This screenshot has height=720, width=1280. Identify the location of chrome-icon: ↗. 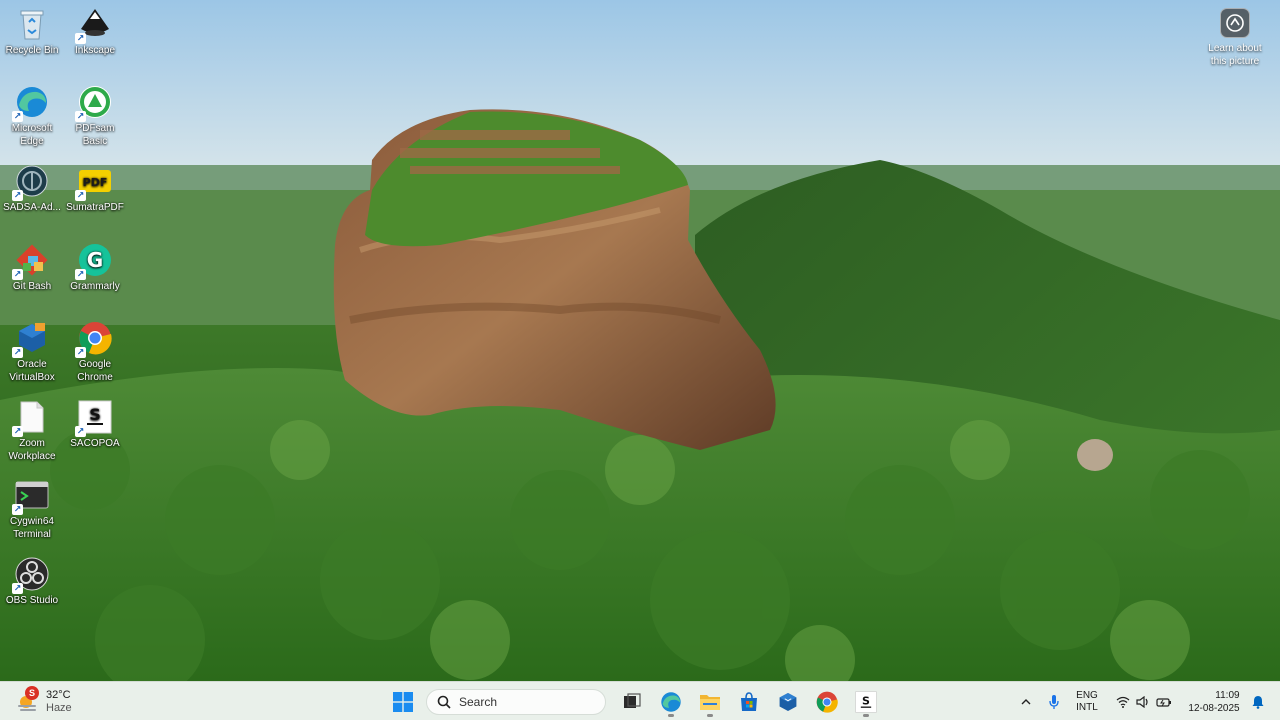
(94, 339).